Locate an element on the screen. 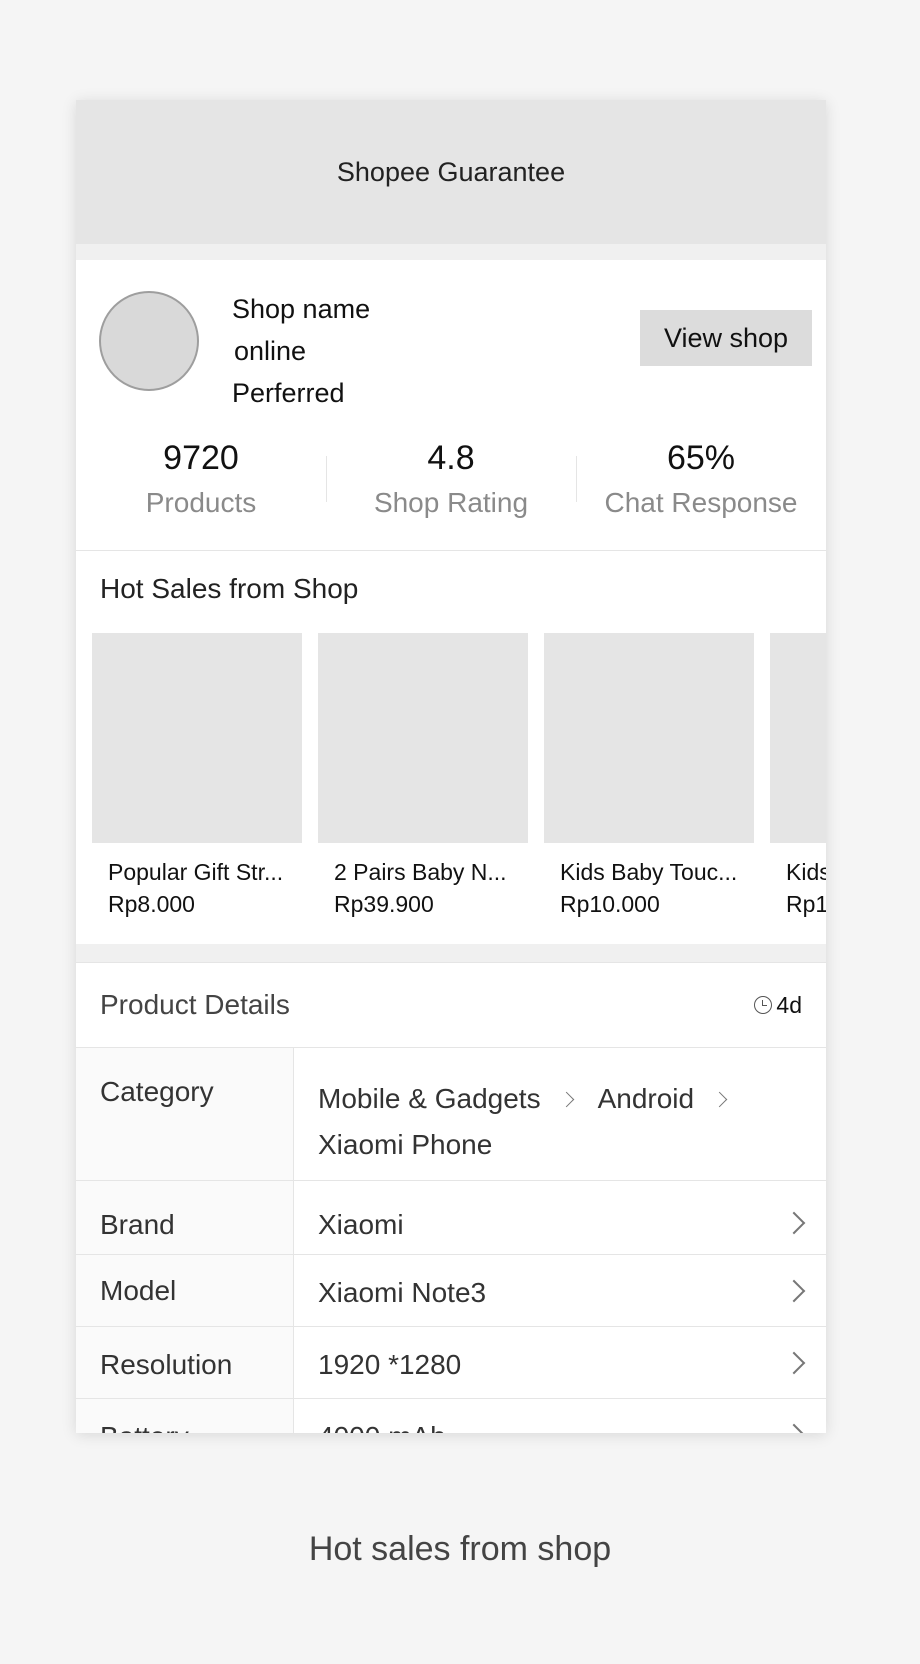  brand-value: Xiaomi is located at coordinates (361, 1224).